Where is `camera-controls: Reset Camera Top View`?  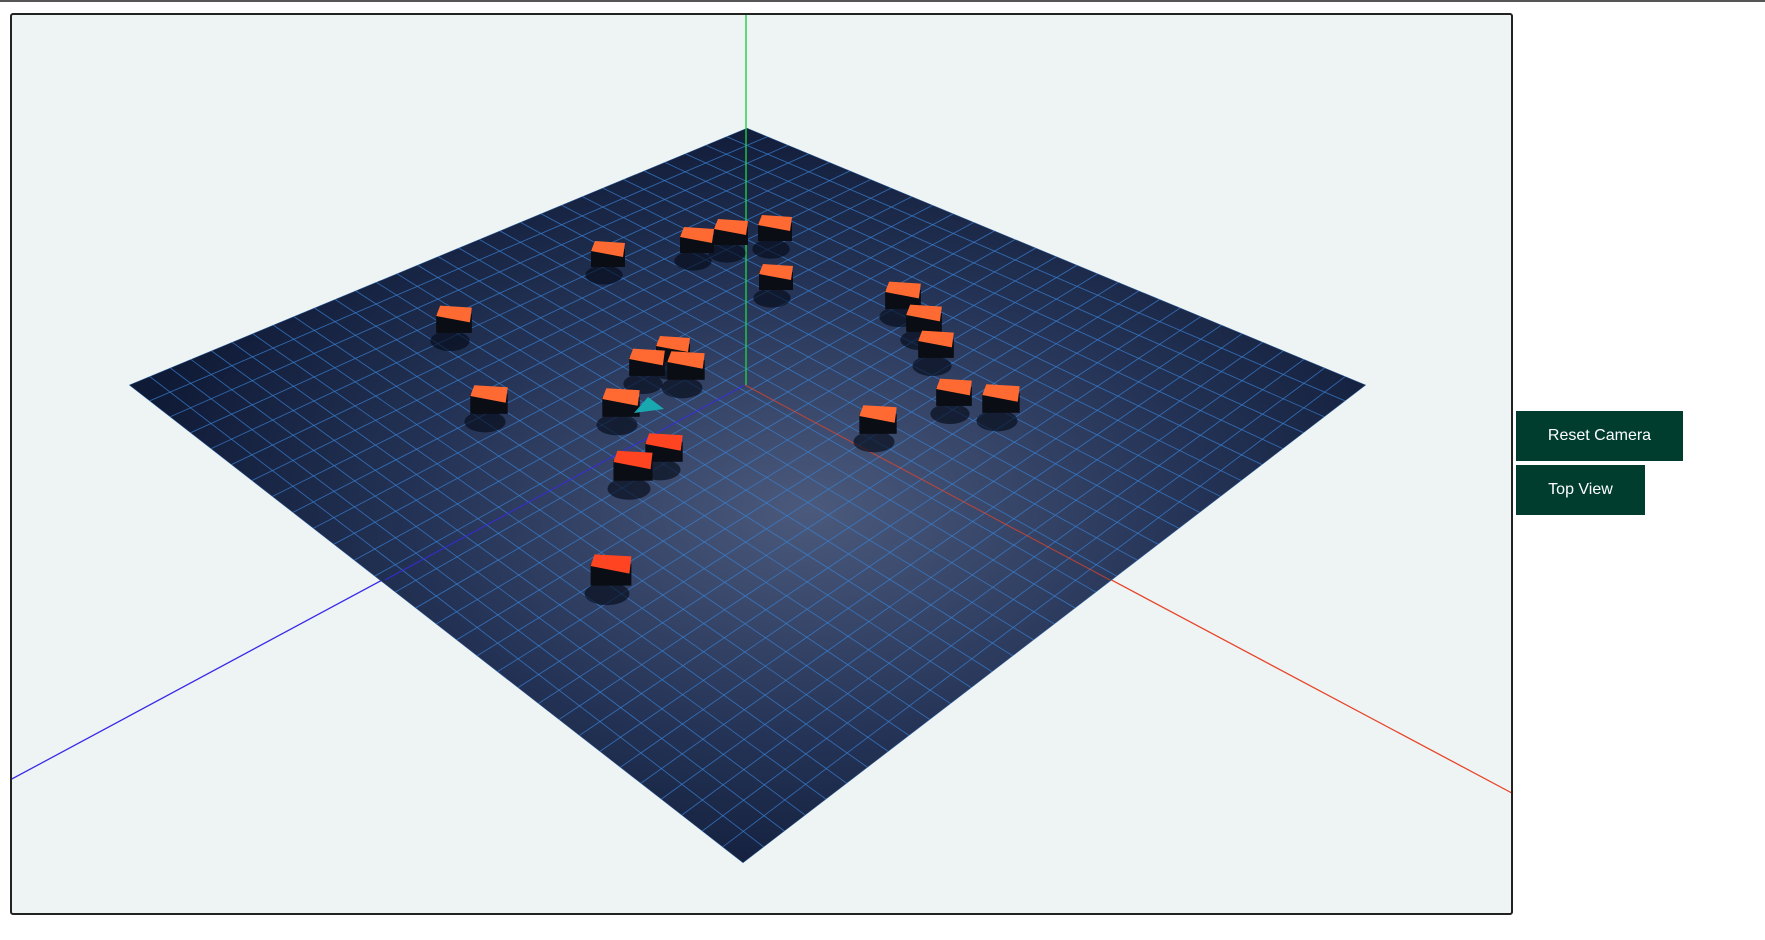
camera-controls: Reset Camera Top View is located at coordinates (1599, 465).